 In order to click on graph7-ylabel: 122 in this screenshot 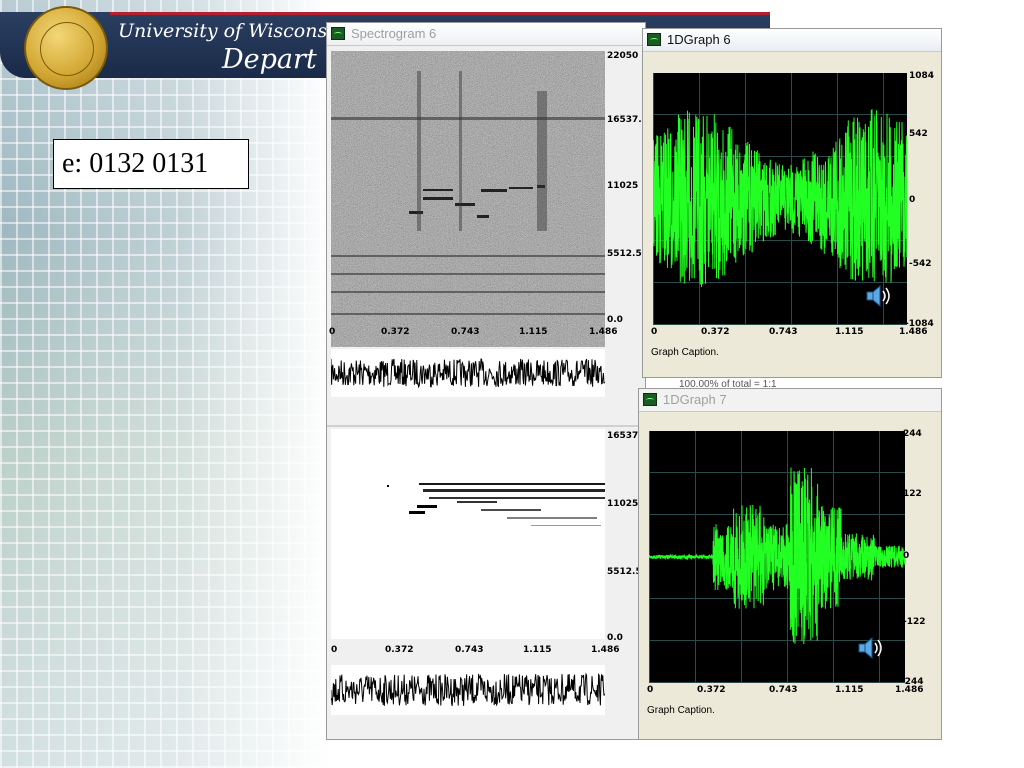, I will do `click(912, 494)`.